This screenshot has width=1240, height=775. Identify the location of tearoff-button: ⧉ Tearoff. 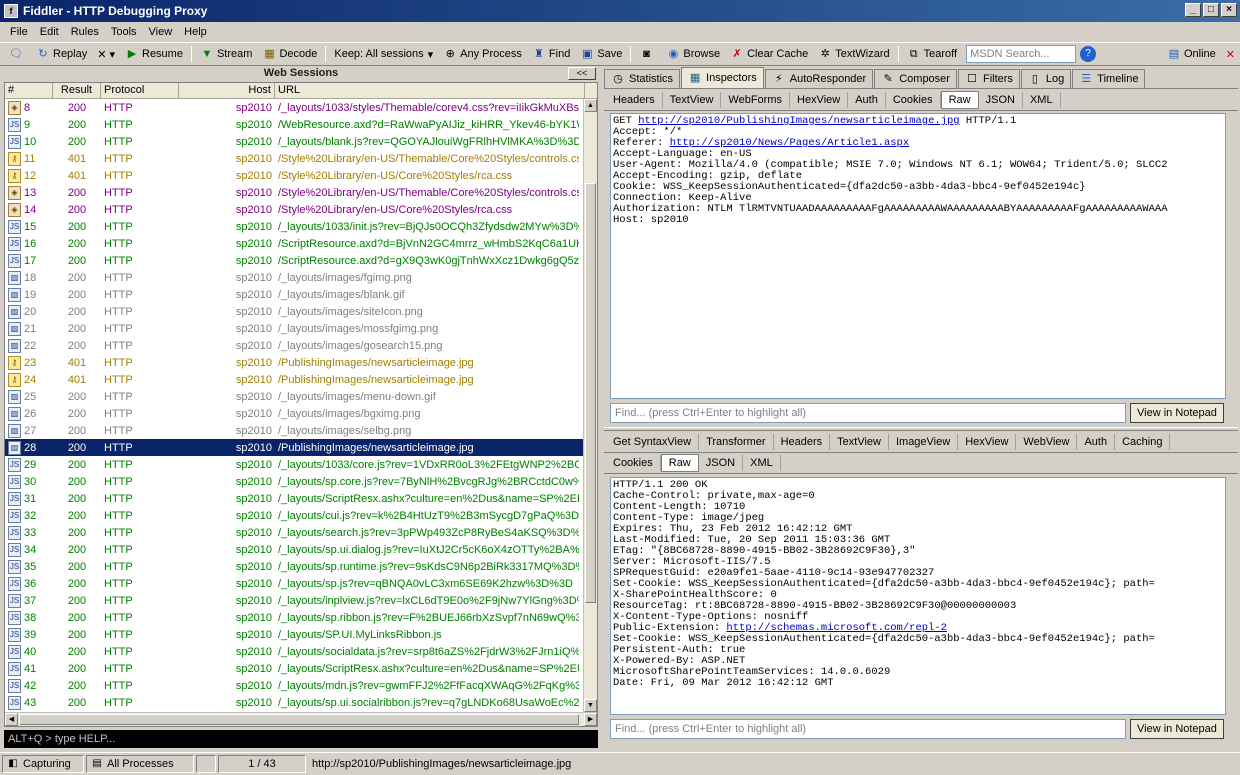
(932, 54).